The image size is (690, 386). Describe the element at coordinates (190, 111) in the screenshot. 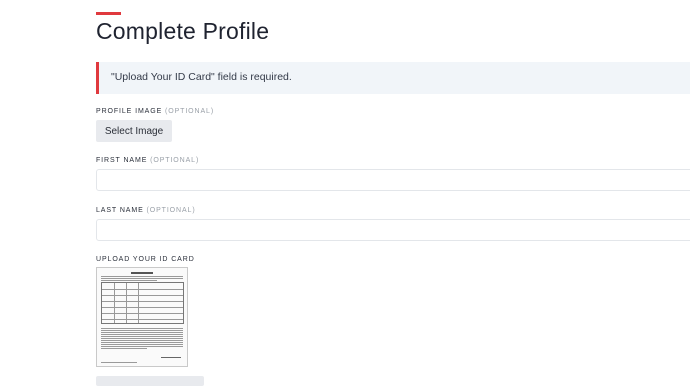

I see `profile-image-optional-tag: (OPTIONAL)` at that location.